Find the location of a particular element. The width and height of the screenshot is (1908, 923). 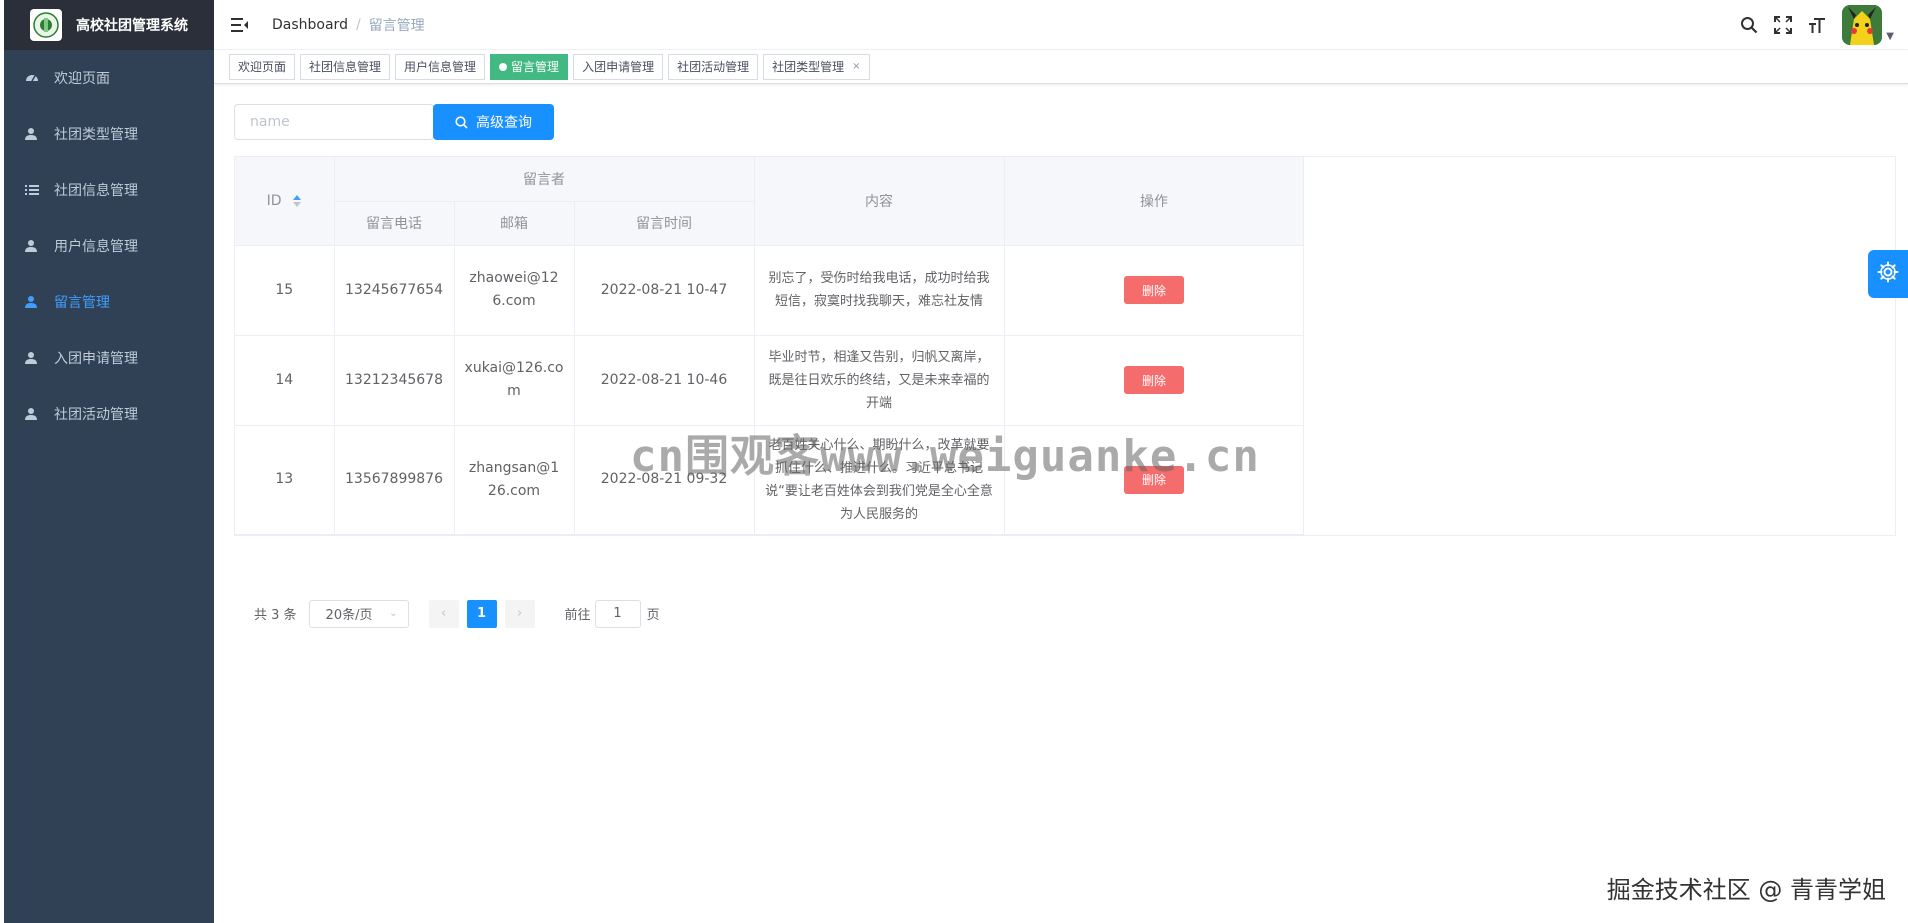

sidebar-item-label: 用户信息管理 is located at coordinates (96, 247).